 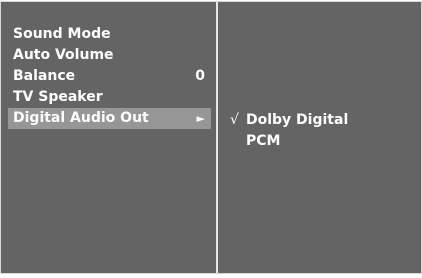 What do you see at coordinates (109, 97) in the screenshot?
I see `menu-item-tv-speaker: TV Speaker` at bounding box center [109, 97].